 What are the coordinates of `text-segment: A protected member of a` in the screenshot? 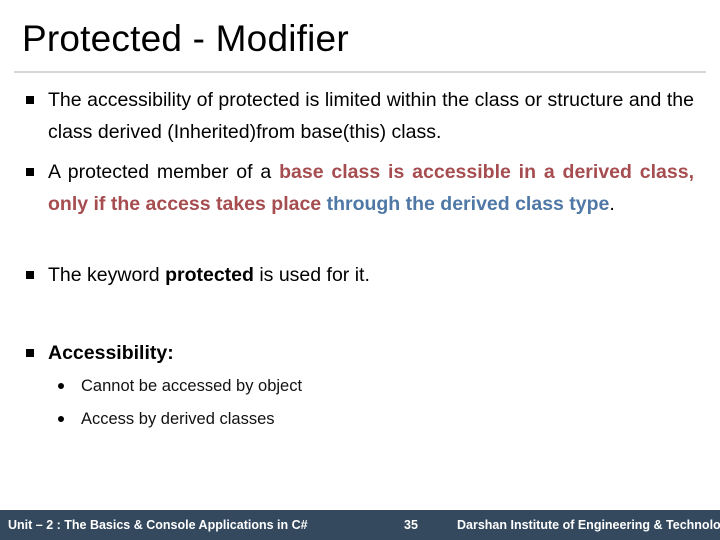 It's located at (164, 172).